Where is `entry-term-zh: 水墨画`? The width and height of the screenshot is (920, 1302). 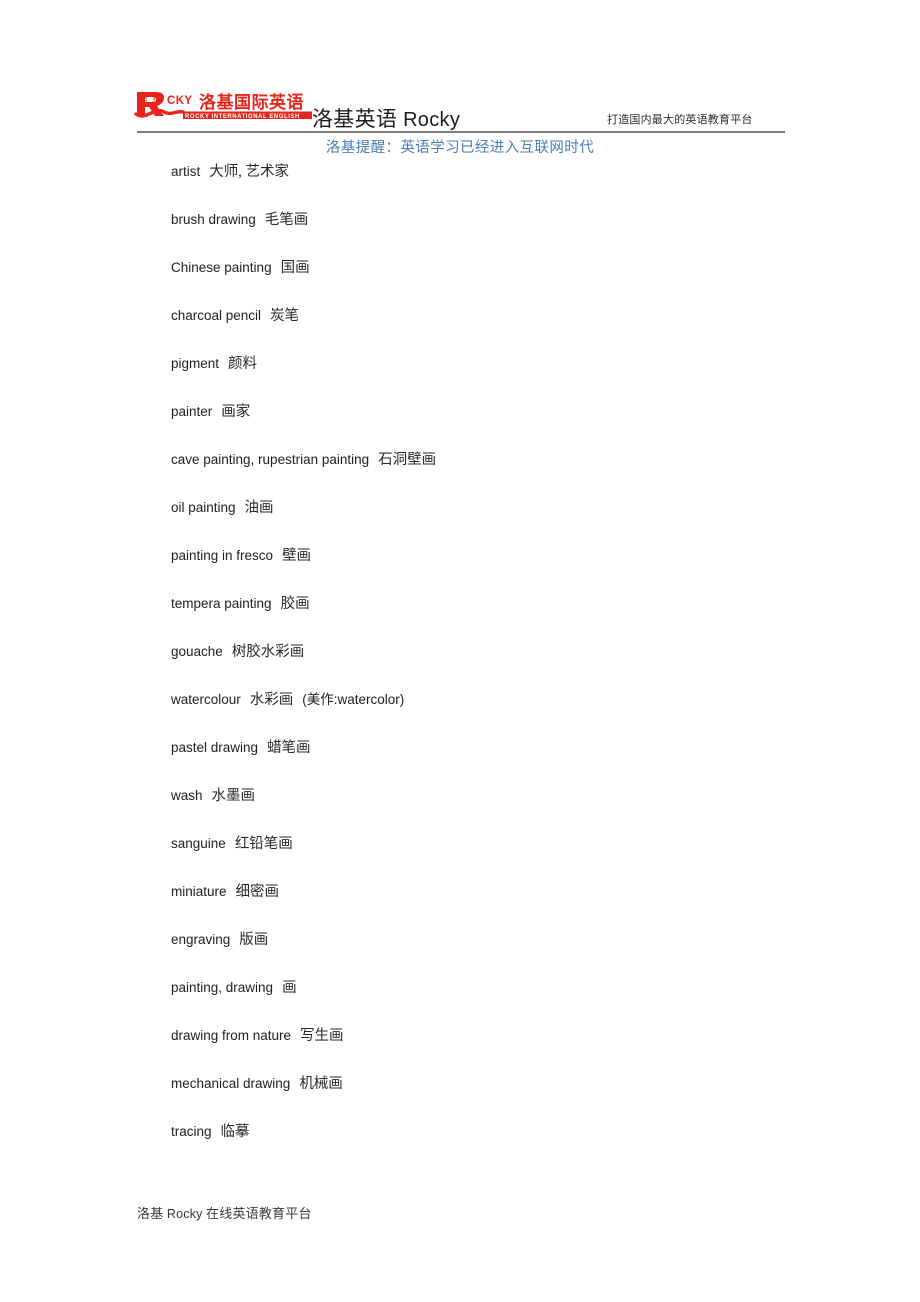 entry-term-zh: 水墨画 is located at coordinates (233, 796).